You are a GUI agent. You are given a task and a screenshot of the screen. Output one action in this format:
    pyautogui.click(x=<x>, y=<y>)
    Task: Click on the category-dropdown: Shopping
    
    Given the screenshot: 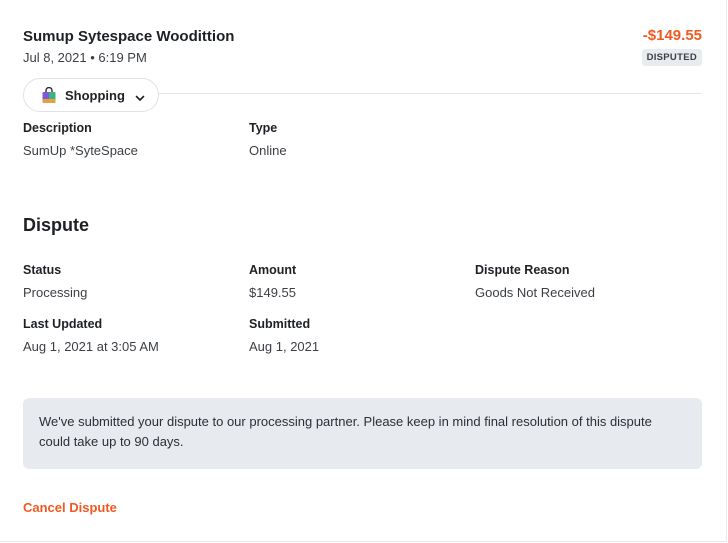 What is the action you would take?
    pyautogui.click(x=91, y=95)
    